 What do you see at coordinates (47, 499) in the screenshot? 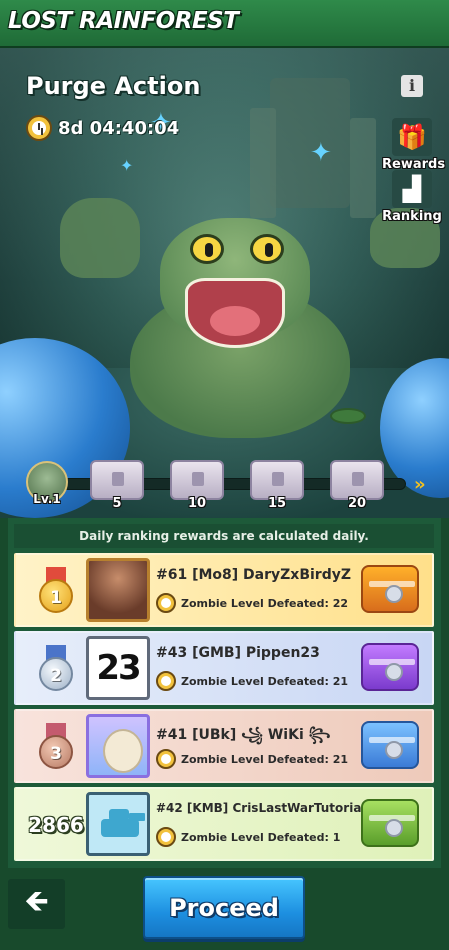
I see `level-label: Lv.1` at bounding box center [47, 499].